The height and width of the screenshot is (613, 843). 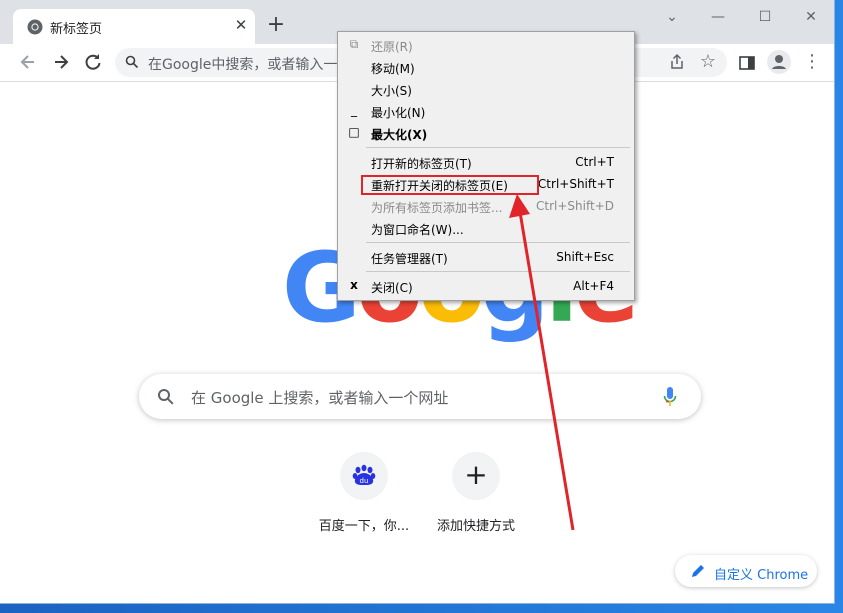 I want to click on shortcut-icon-background: +, so click(x=476, y=476).